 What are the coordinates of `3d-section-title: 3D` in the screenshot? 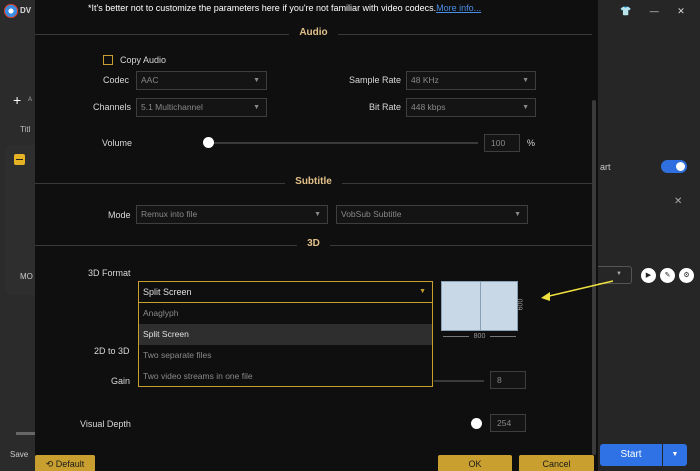 It's located at (313, 243).